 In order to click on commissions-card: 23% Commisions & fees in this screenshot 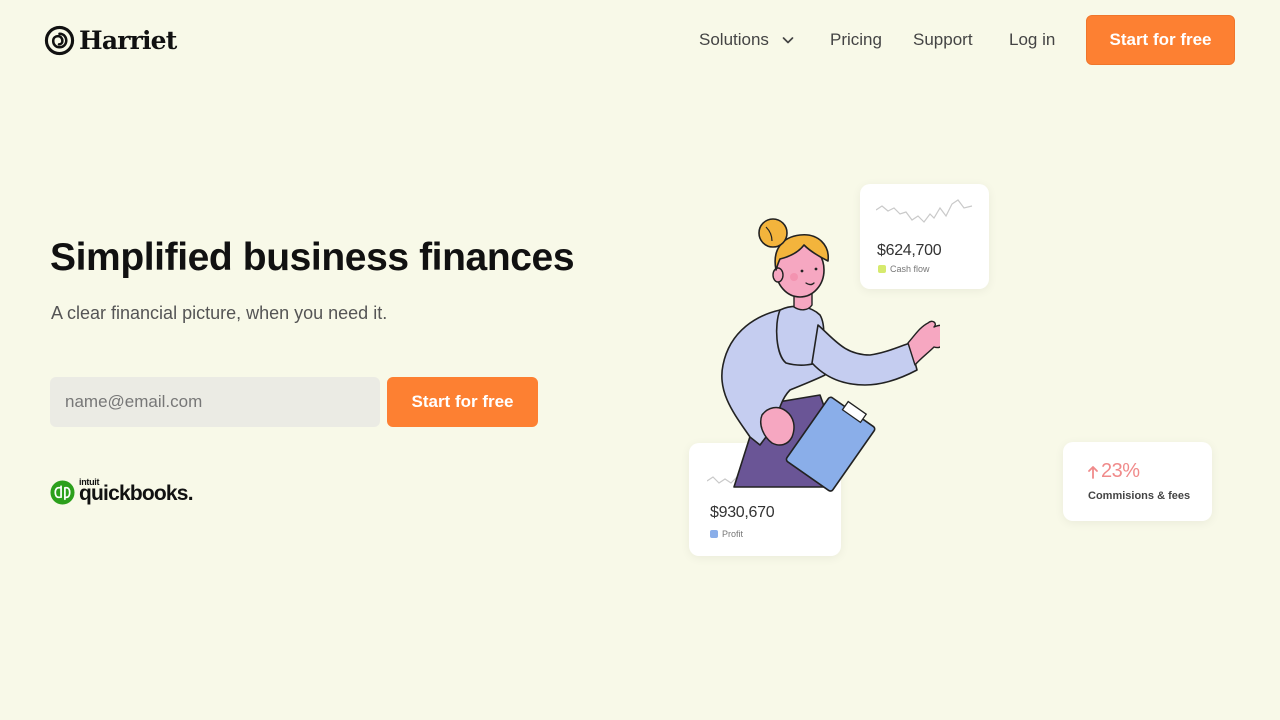, I will do `click(1137, 481)`.